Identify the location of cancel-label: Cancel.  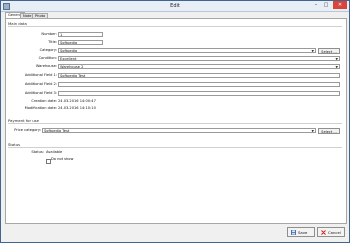
(334, 232).